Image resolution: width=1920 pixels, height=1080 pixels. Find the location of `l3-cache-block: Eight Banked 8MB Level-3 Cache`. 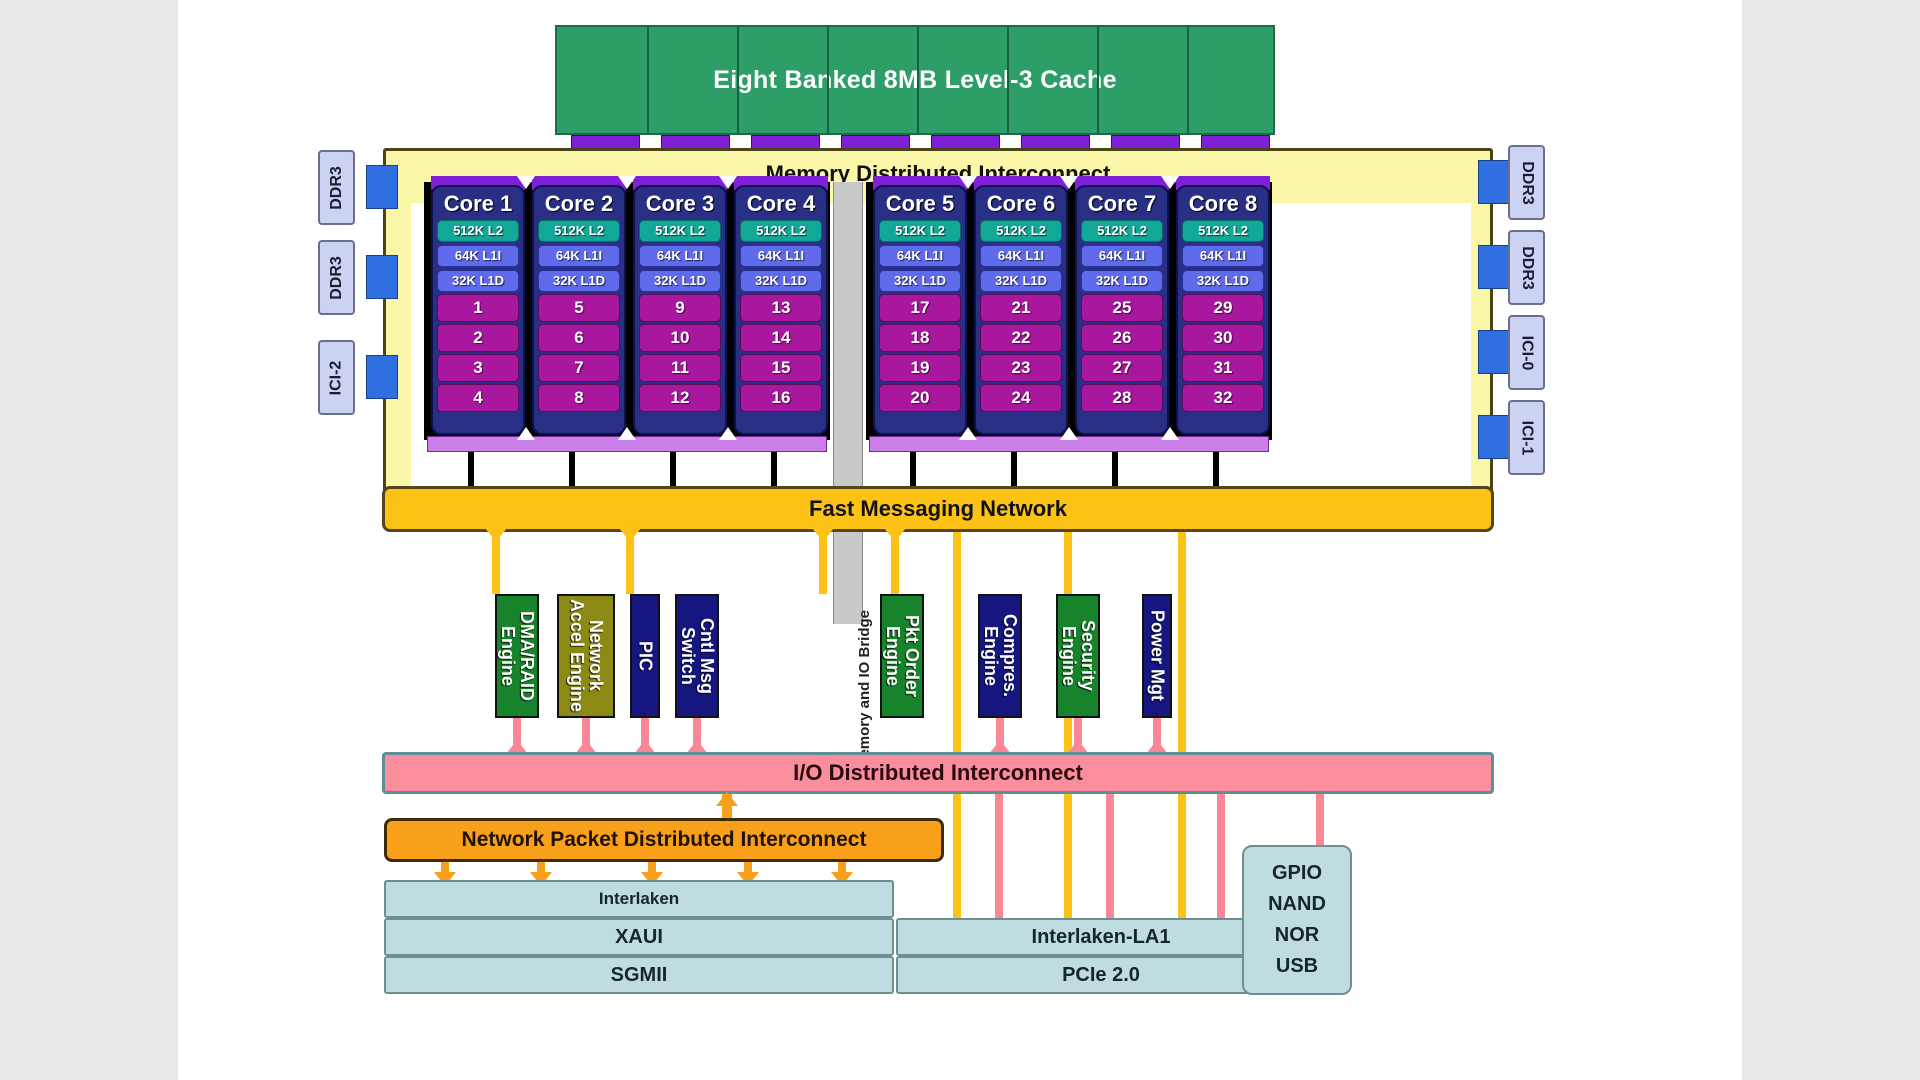

l3-cache-block: Eight Banked 8MB Level-3 Cache is located at coordinates (915, 80).